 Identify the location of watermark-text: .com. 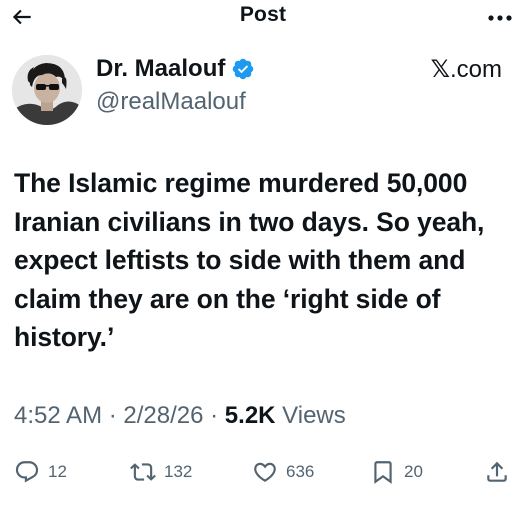
(475, 69).